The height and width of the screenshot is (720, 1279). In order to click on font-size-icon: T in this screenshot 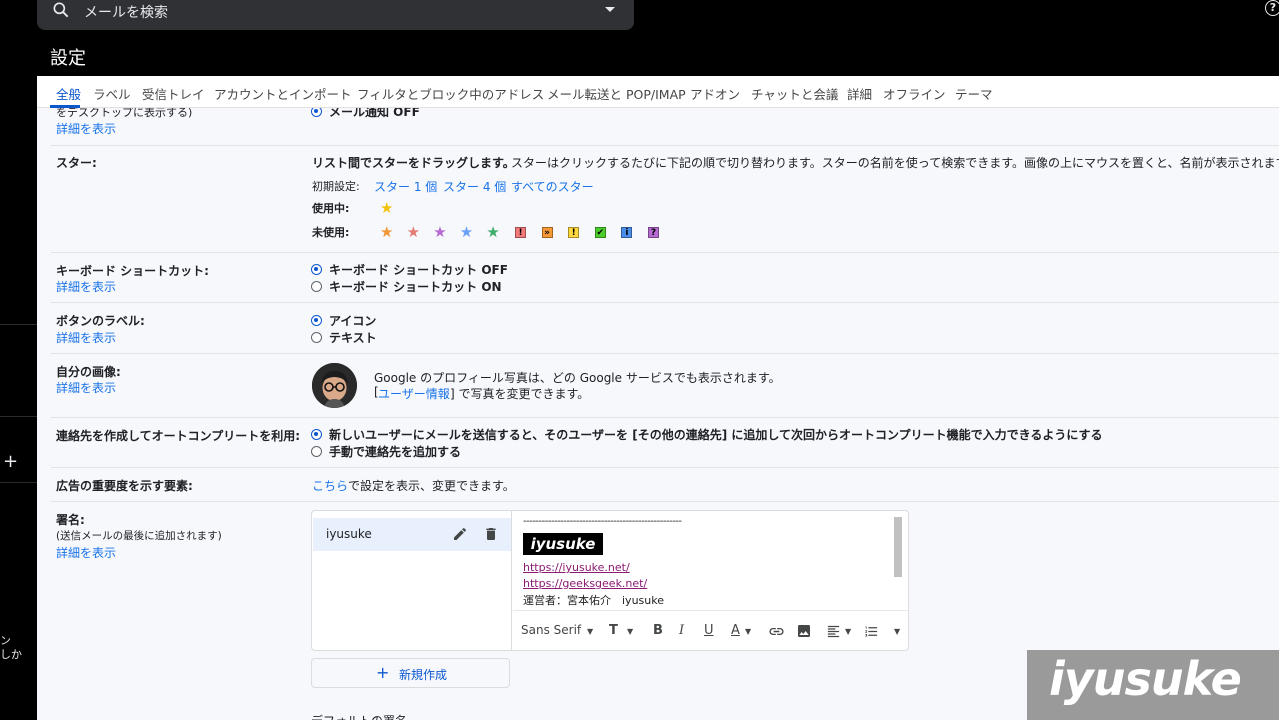, I will do `click(613, 630)`.